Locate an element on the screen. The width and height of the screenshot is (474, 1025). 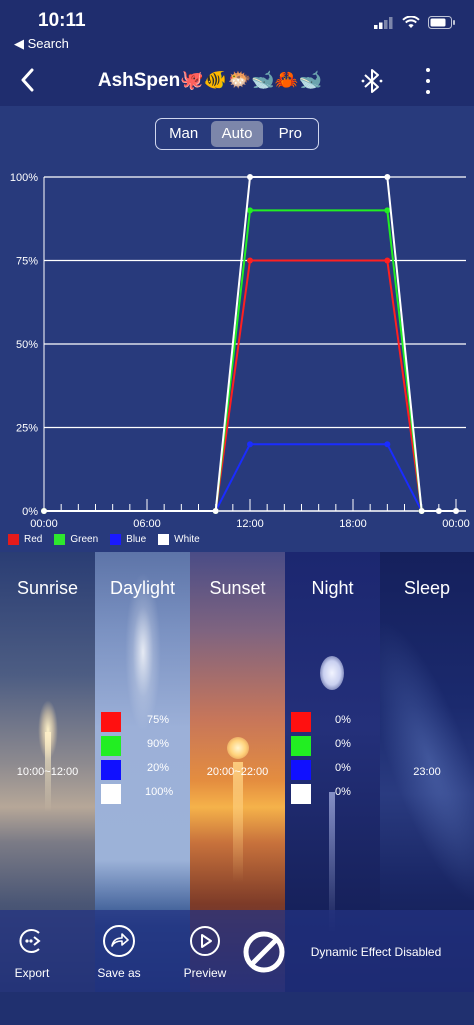
channel-blue: 0% is located at coordinates (321, 770).